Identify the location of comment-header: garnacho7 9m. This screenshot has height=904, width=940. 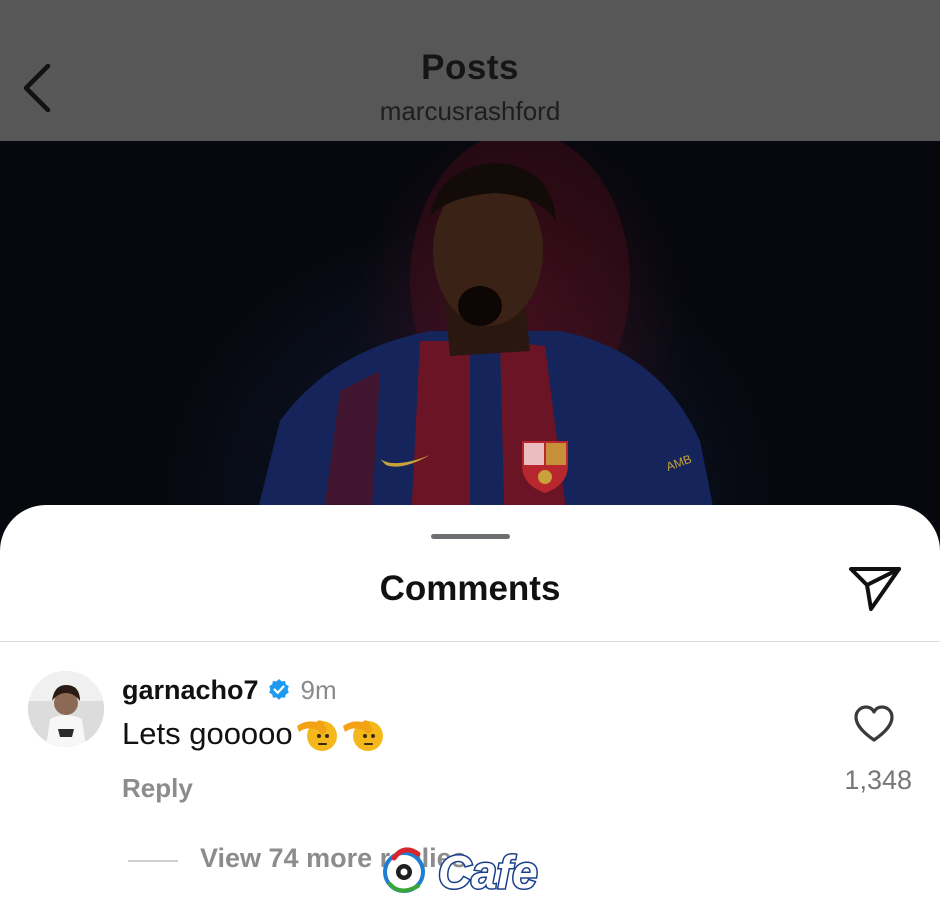
(229, 690).